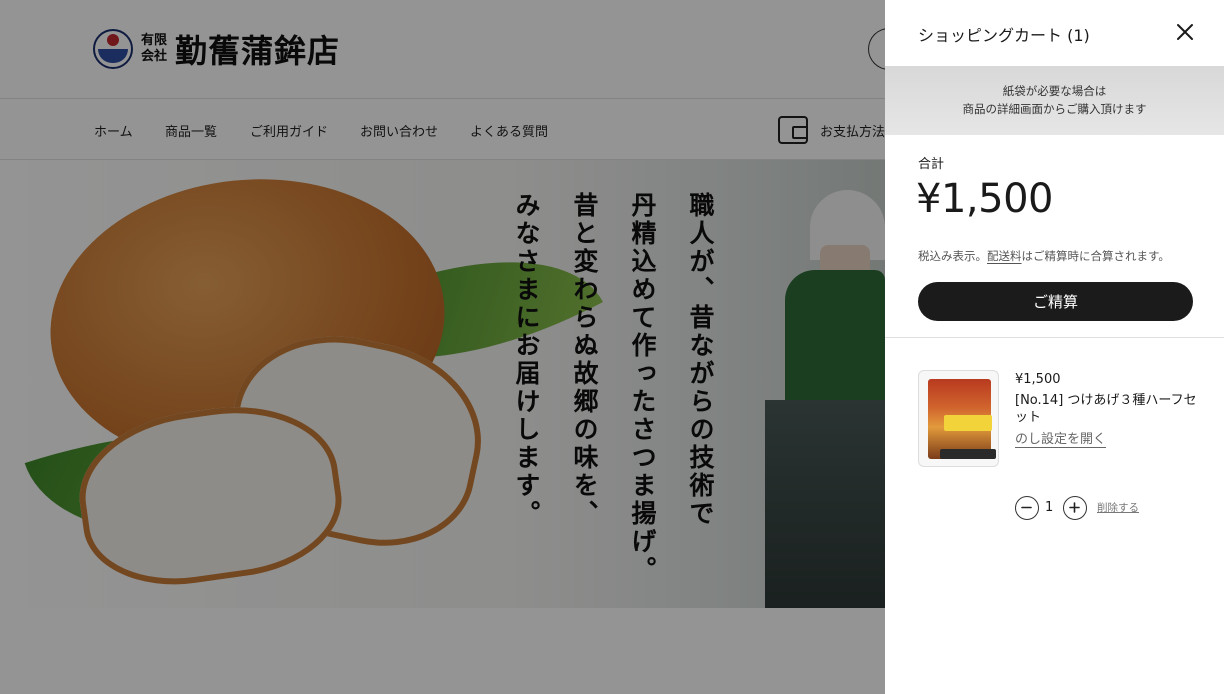 The width and height of the screenshot is (1224, 694). I want to click on cart-title: ショッピングカート (1), so click(1004, 35).